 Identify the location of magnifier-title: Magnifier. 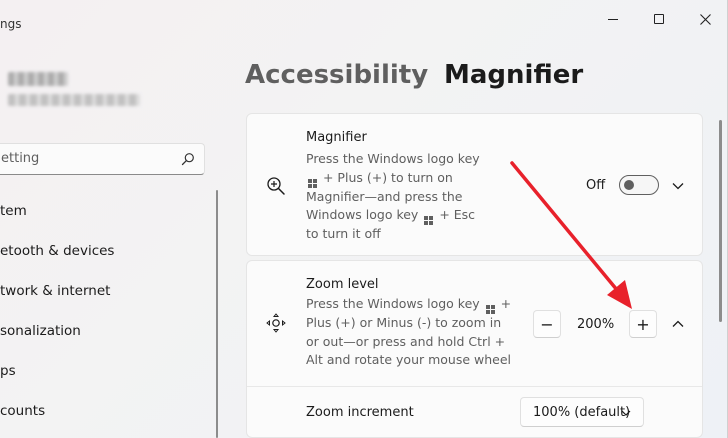
(336, 137).